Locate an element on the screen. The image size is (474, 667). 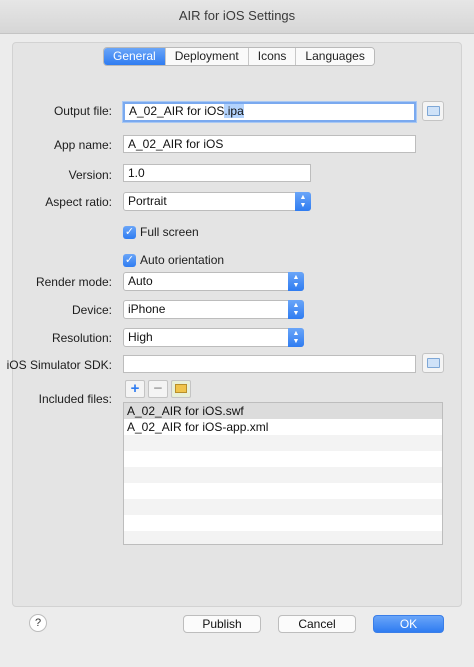
full-screen-checkbox: ✓ Full screen is located at coordinates (161, 232).